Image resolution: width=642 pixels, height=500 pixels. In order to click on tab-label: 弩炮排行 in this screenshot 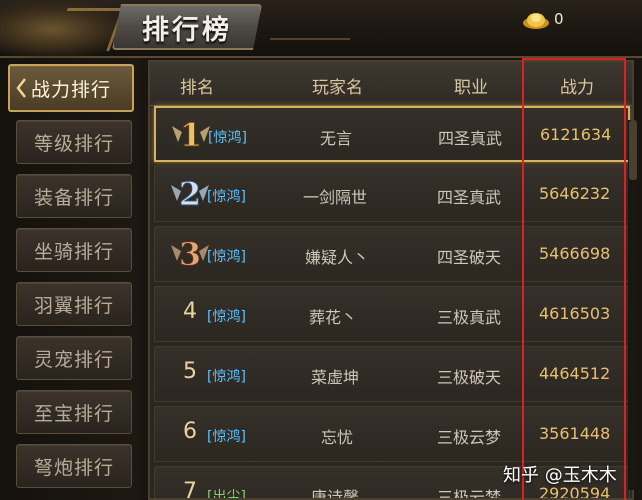, I will do `click(73, 467)`.